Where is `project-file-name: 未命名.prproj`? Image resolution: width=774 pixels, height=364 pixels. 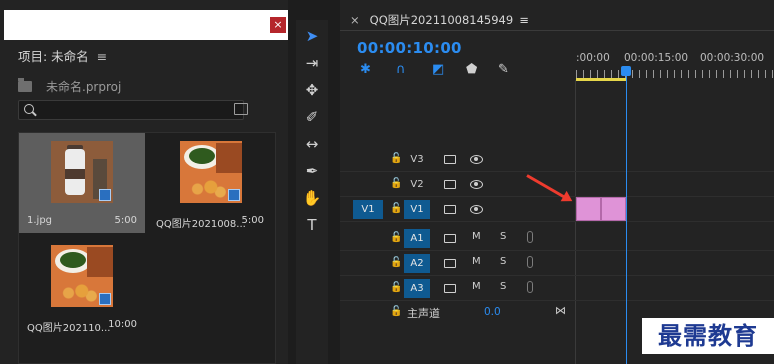
project-file-name: 未命名.prproj is located at coordinates (84, 87).